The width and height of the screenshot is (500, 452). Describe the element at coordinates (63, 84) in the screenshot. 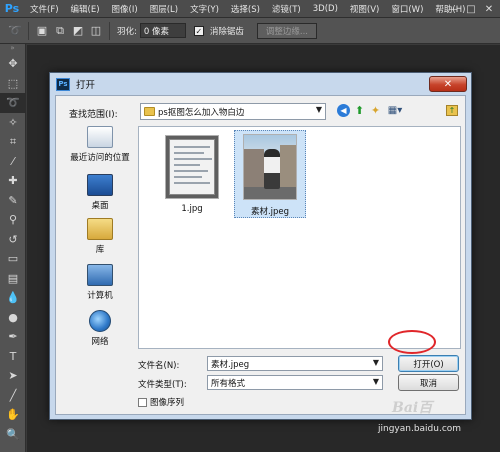

I see `photoshop-dialog-icon: Ps` at that location.